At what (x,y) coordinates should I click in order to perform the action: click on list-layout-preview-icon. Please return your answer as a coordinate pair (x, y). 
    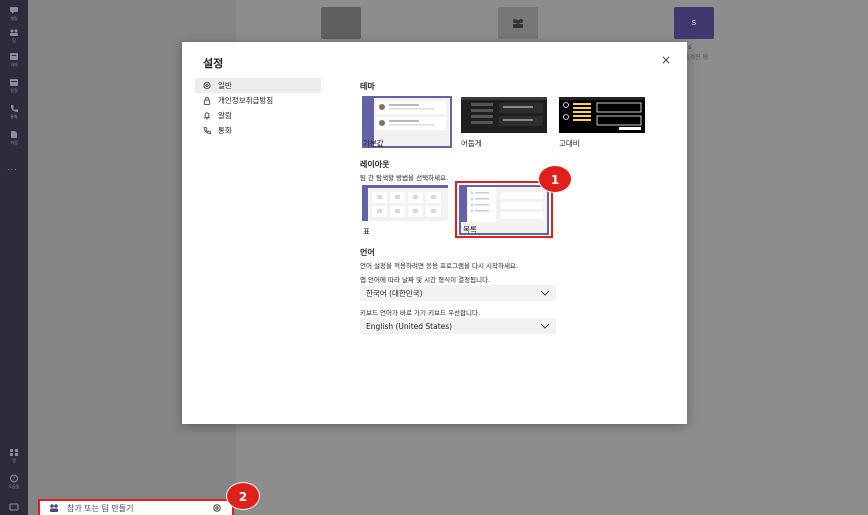
    Looking at the image, I should click on (504, 204).